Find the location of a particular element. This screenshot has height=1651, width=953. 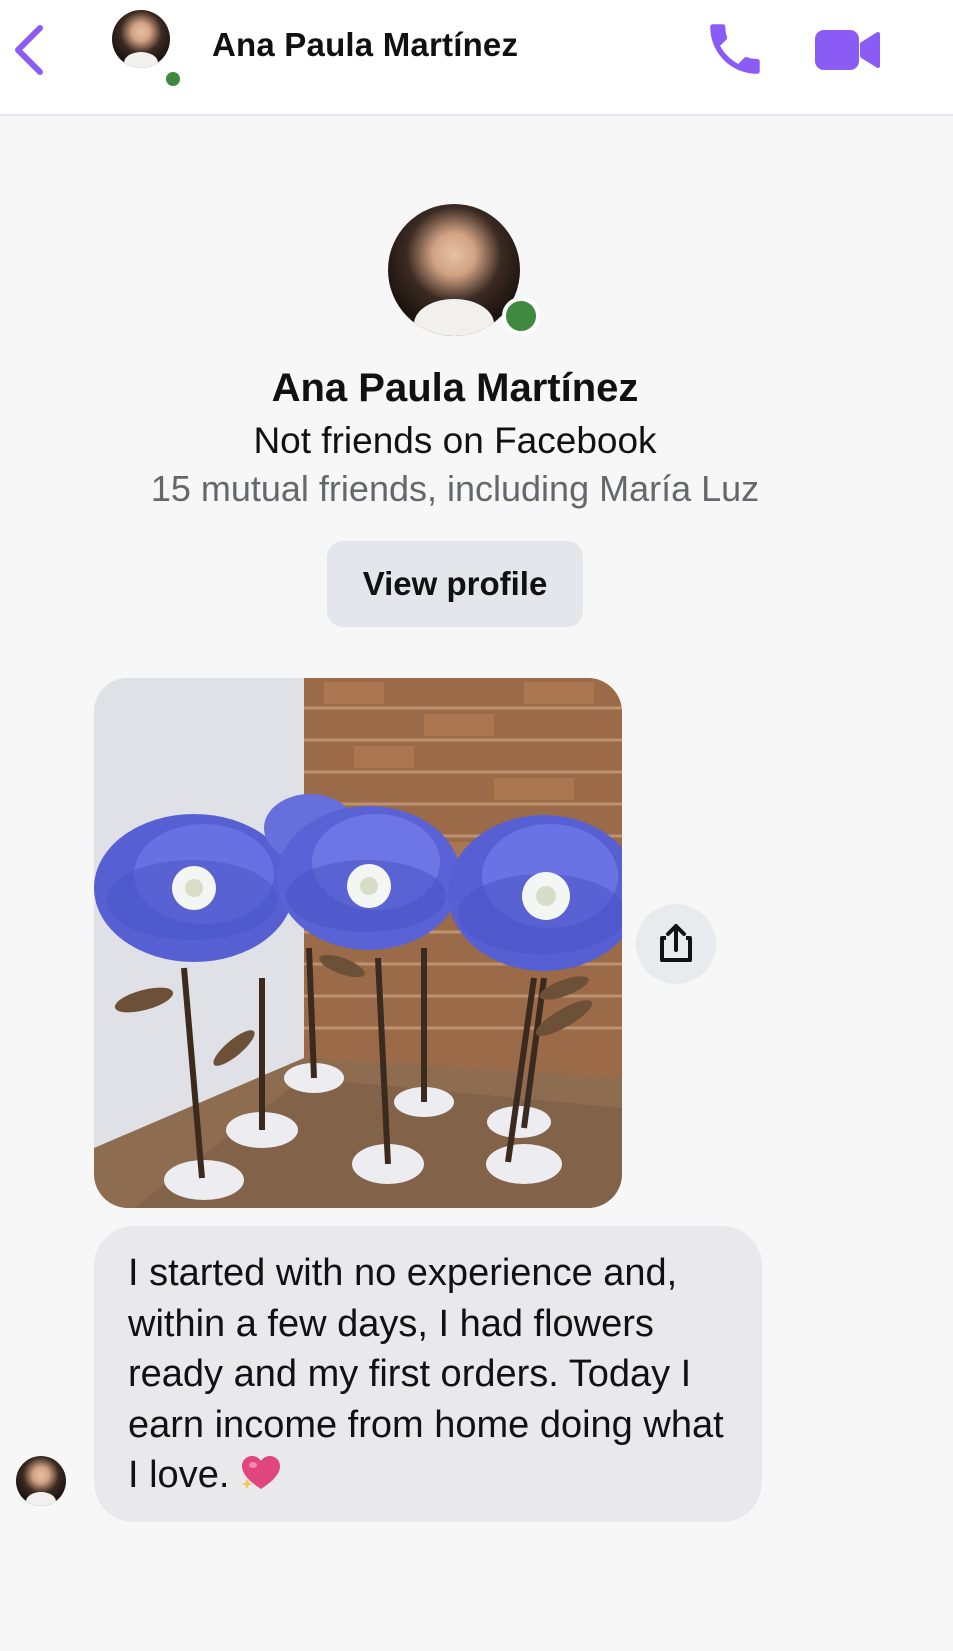

share-button is located at coordinates (676, 944).